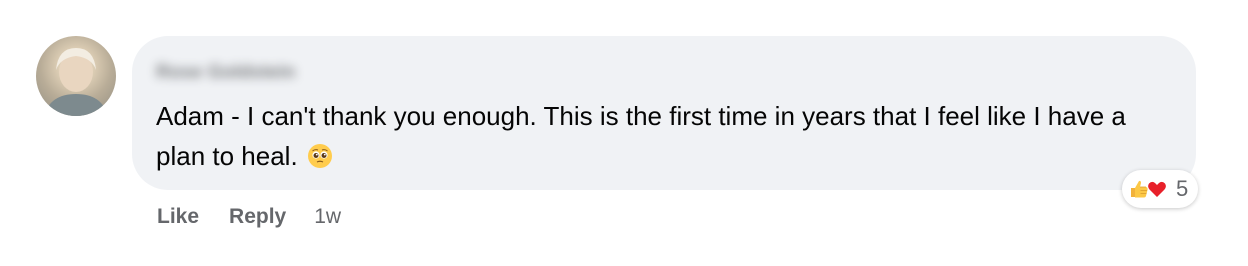 The height and width of the screenshot is (266, 1248). What do you see at coordinates (257, 217) in the screenshot?
I see `reply-button: Reply` at bounding box center [257, 217].